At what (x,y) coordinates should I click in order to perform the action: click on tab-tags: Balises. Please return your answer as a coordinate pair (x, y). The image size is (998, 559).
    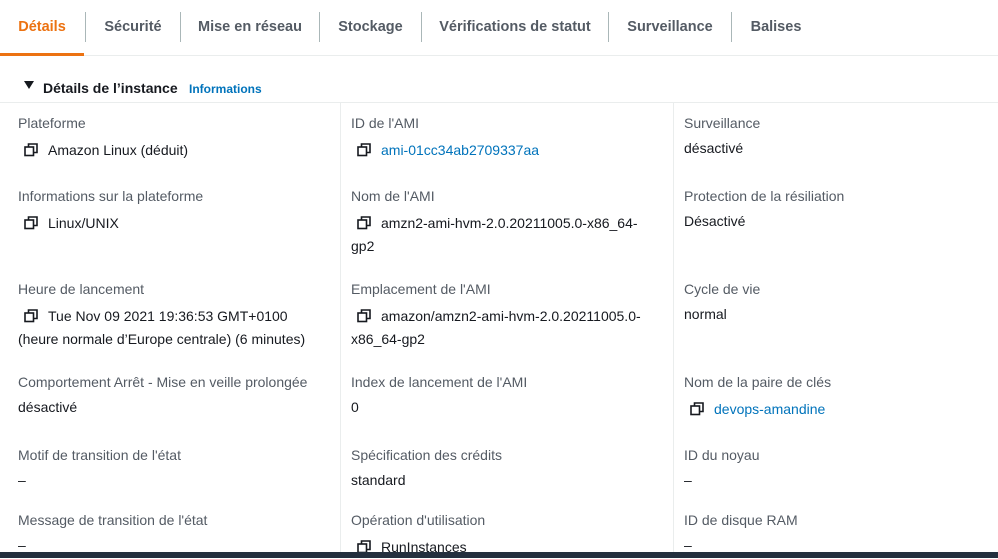
    Looking at the image, I should click on (776, 27).